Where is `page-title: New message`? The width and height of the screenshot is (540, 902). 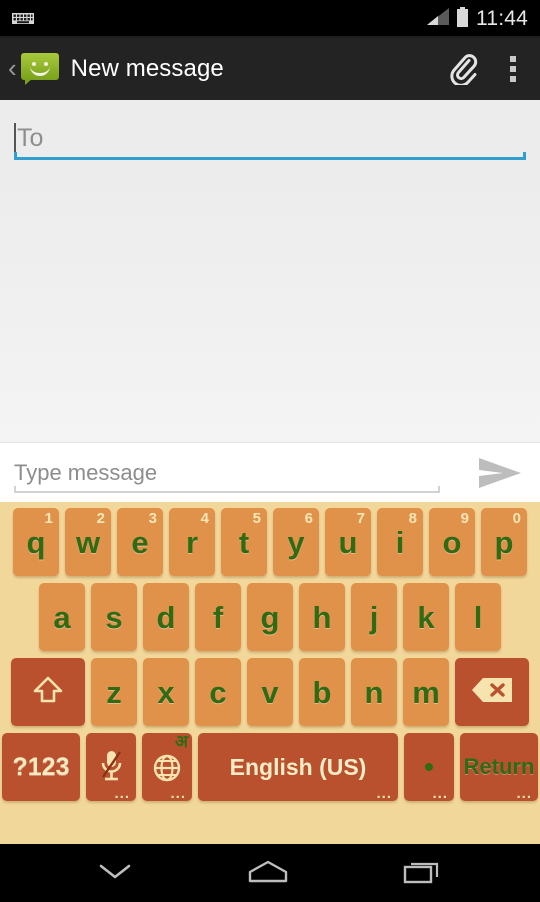 page-title: New message is located at coordinates (147, 68).